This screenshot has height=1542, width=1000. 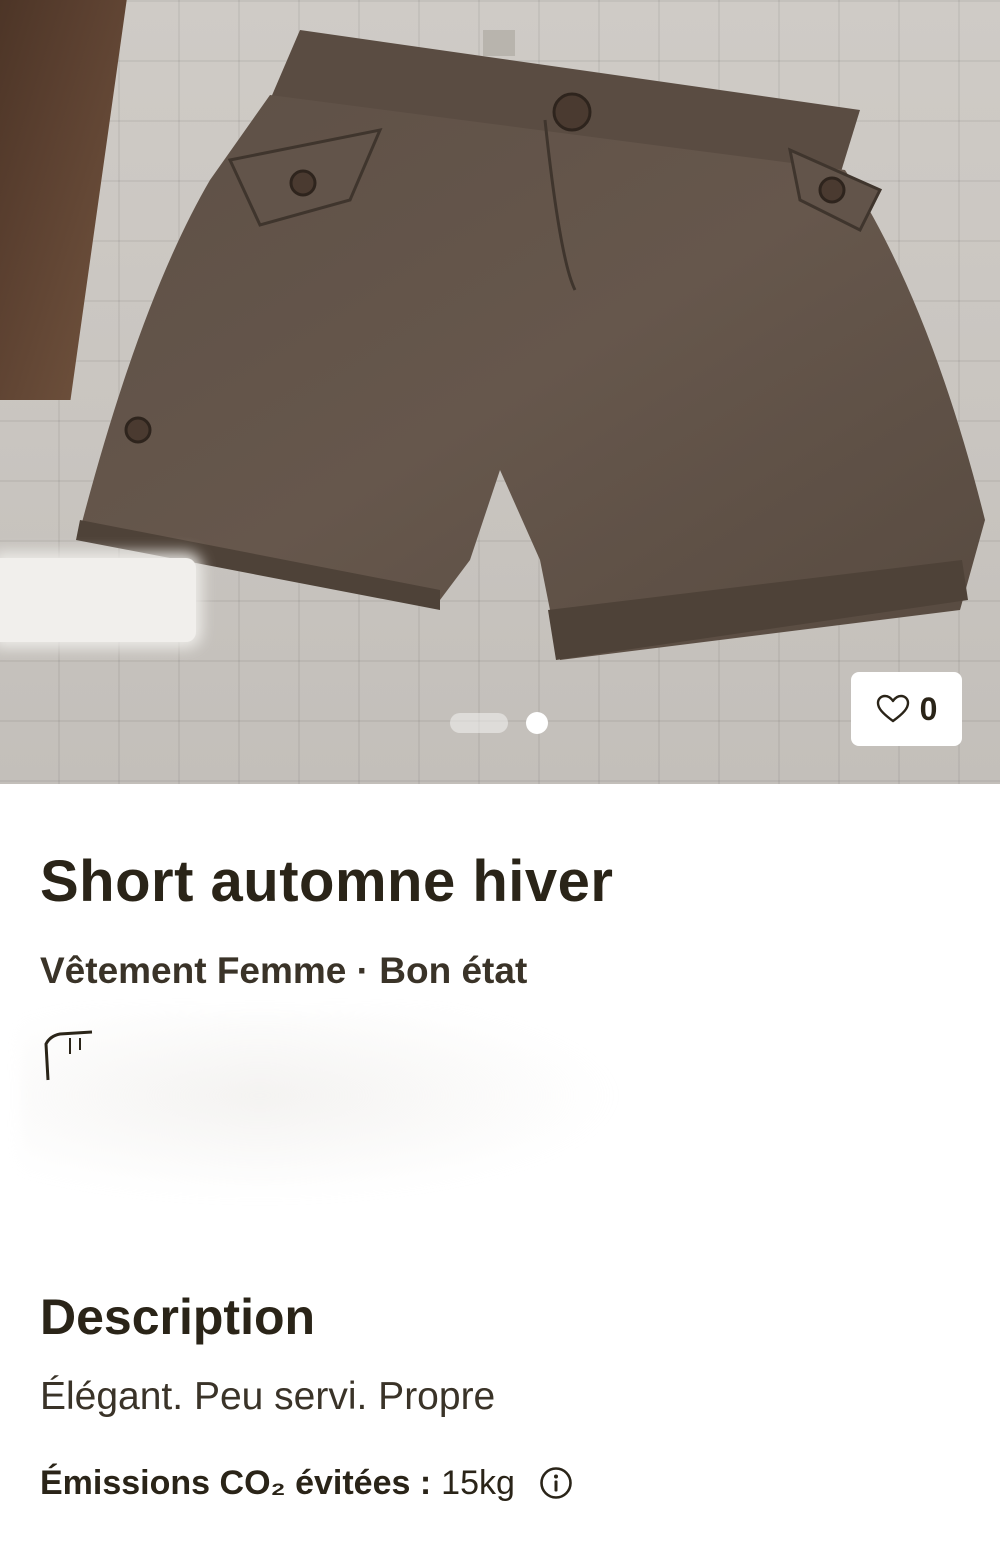 I want to click on product-category-condition: Vêtement Femme · Bon état, so click(x=284, y=970).